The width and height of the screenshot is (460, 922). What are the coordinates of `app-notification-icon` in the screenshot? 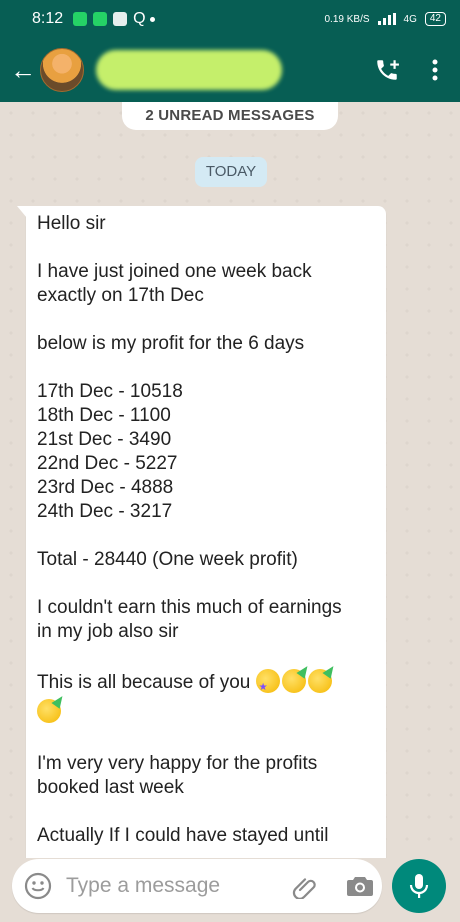 It's located at (100, 19).